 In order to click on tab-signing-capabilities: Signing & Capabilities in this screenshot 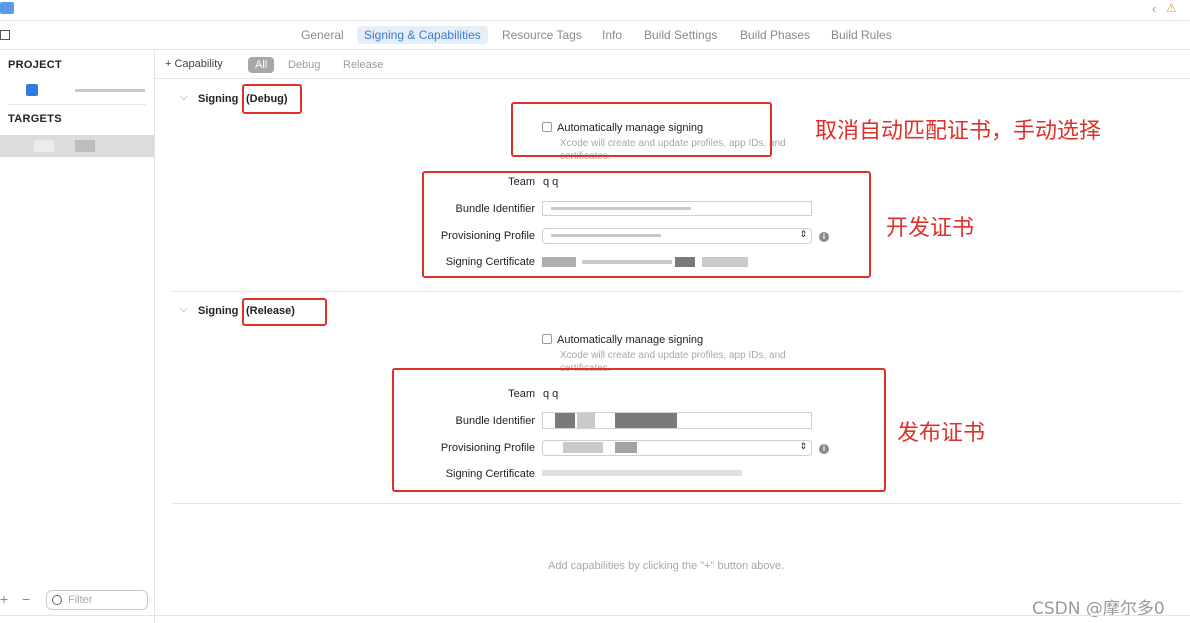, I will do `click(422, 35)`.